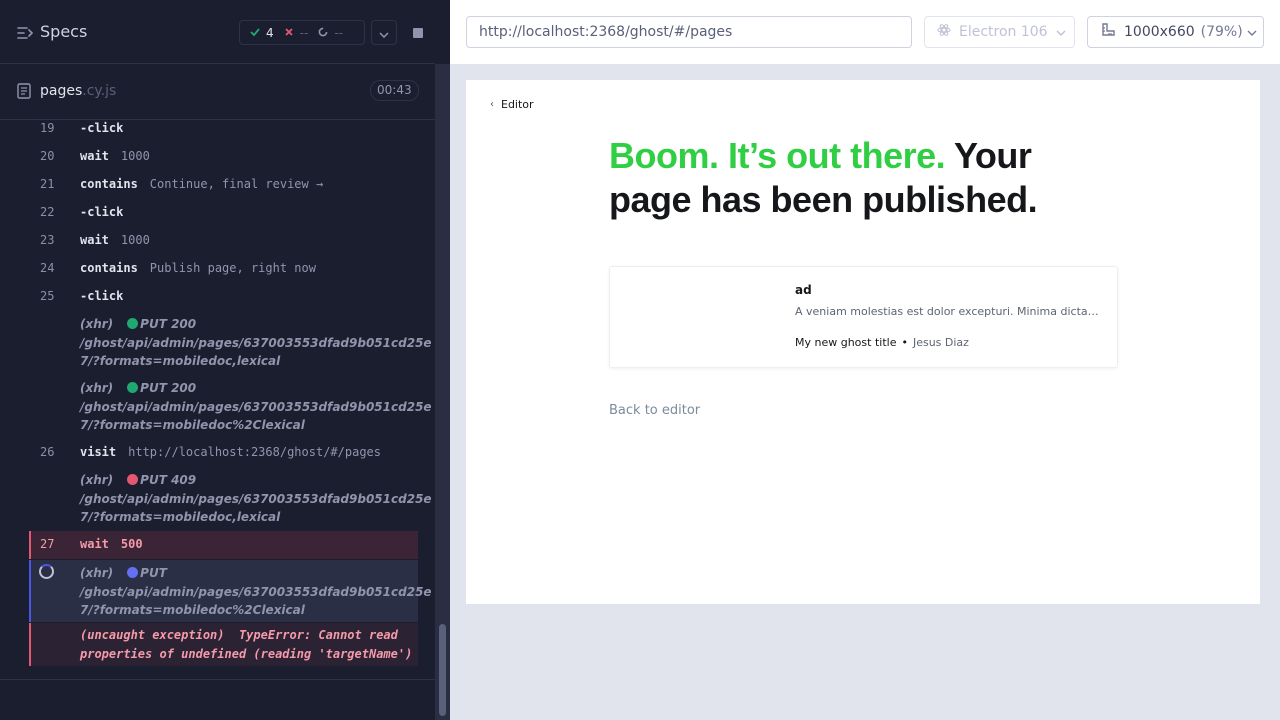  I want to click on browser-name: Electron 106, so click(1003, 32).